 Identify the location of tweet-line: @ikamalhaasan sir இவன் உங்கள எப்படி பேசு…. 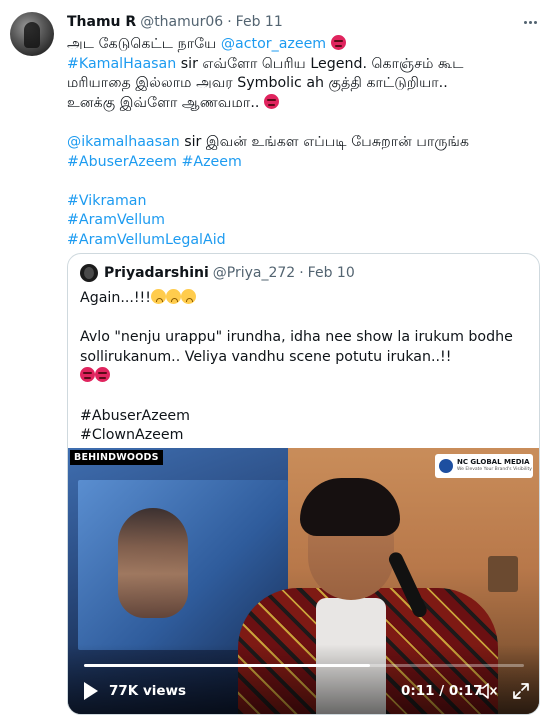
(268, 141).